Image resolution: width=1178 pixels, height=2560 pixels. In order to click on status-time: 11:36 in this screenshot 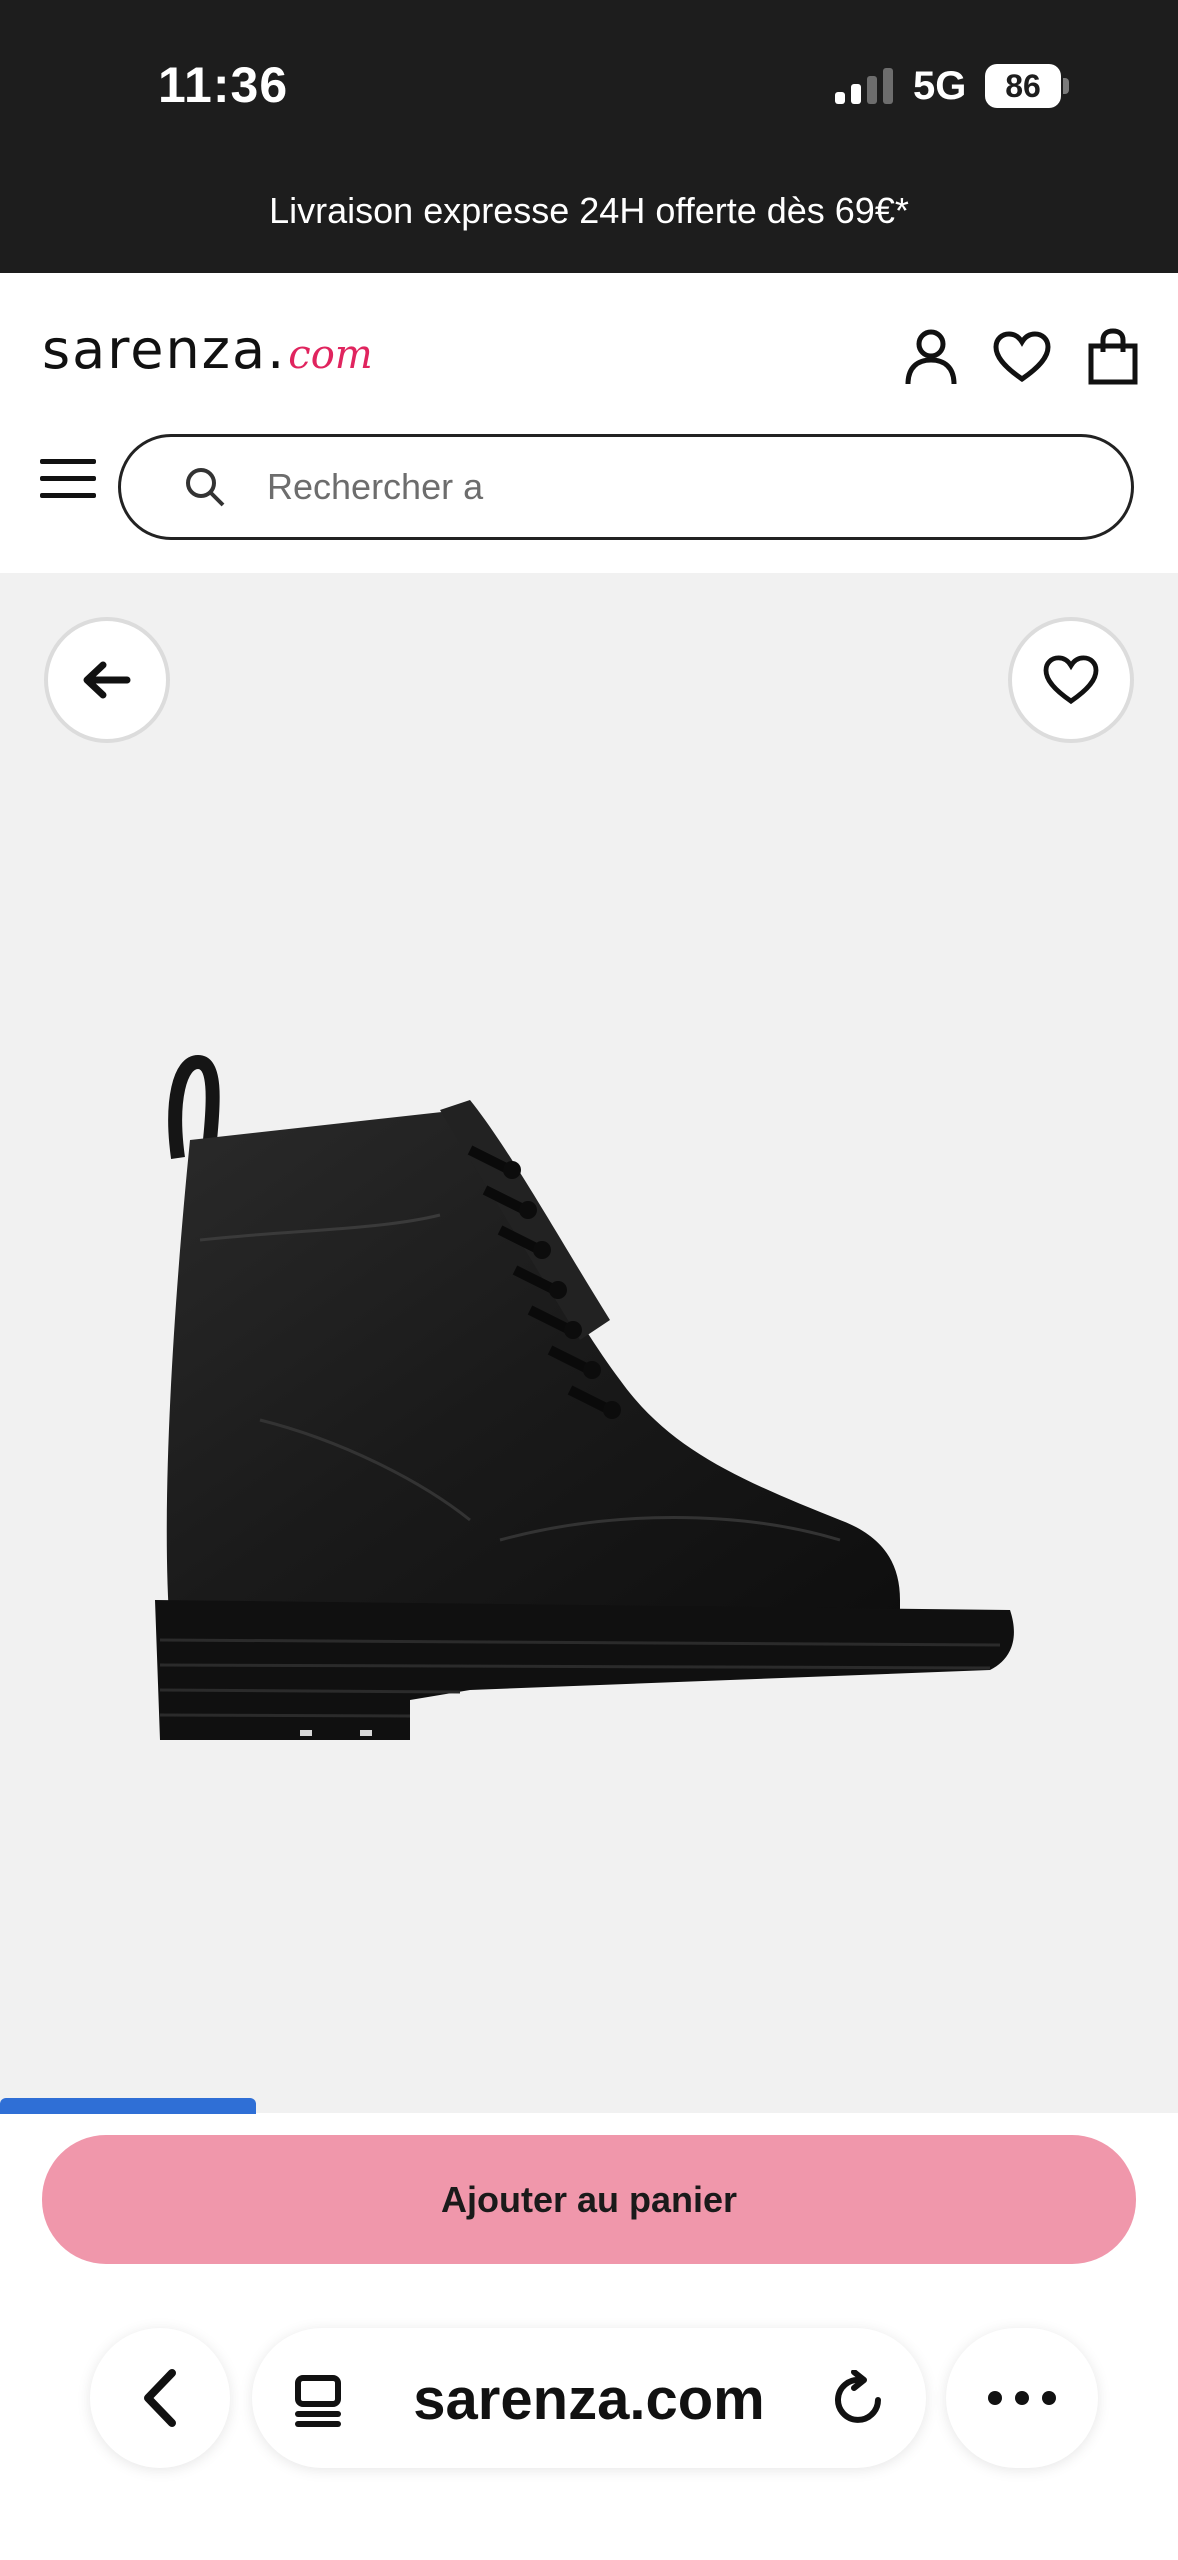, I will do `click(223, 85)`.